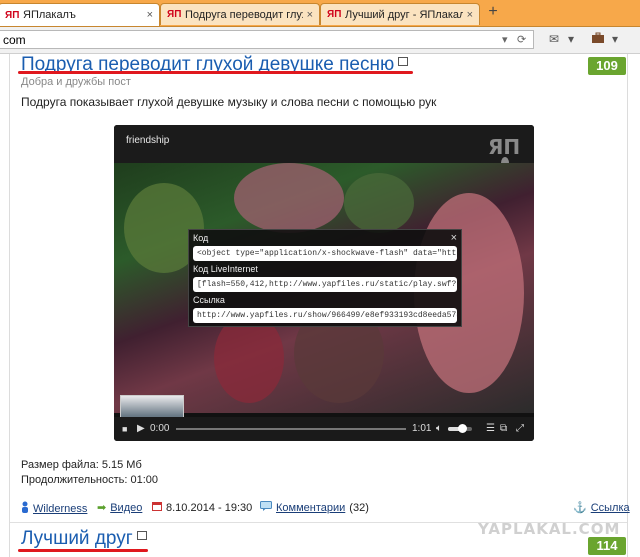  I want to click on permalink-item: ⚓ Ссылка, so click(601, 508).